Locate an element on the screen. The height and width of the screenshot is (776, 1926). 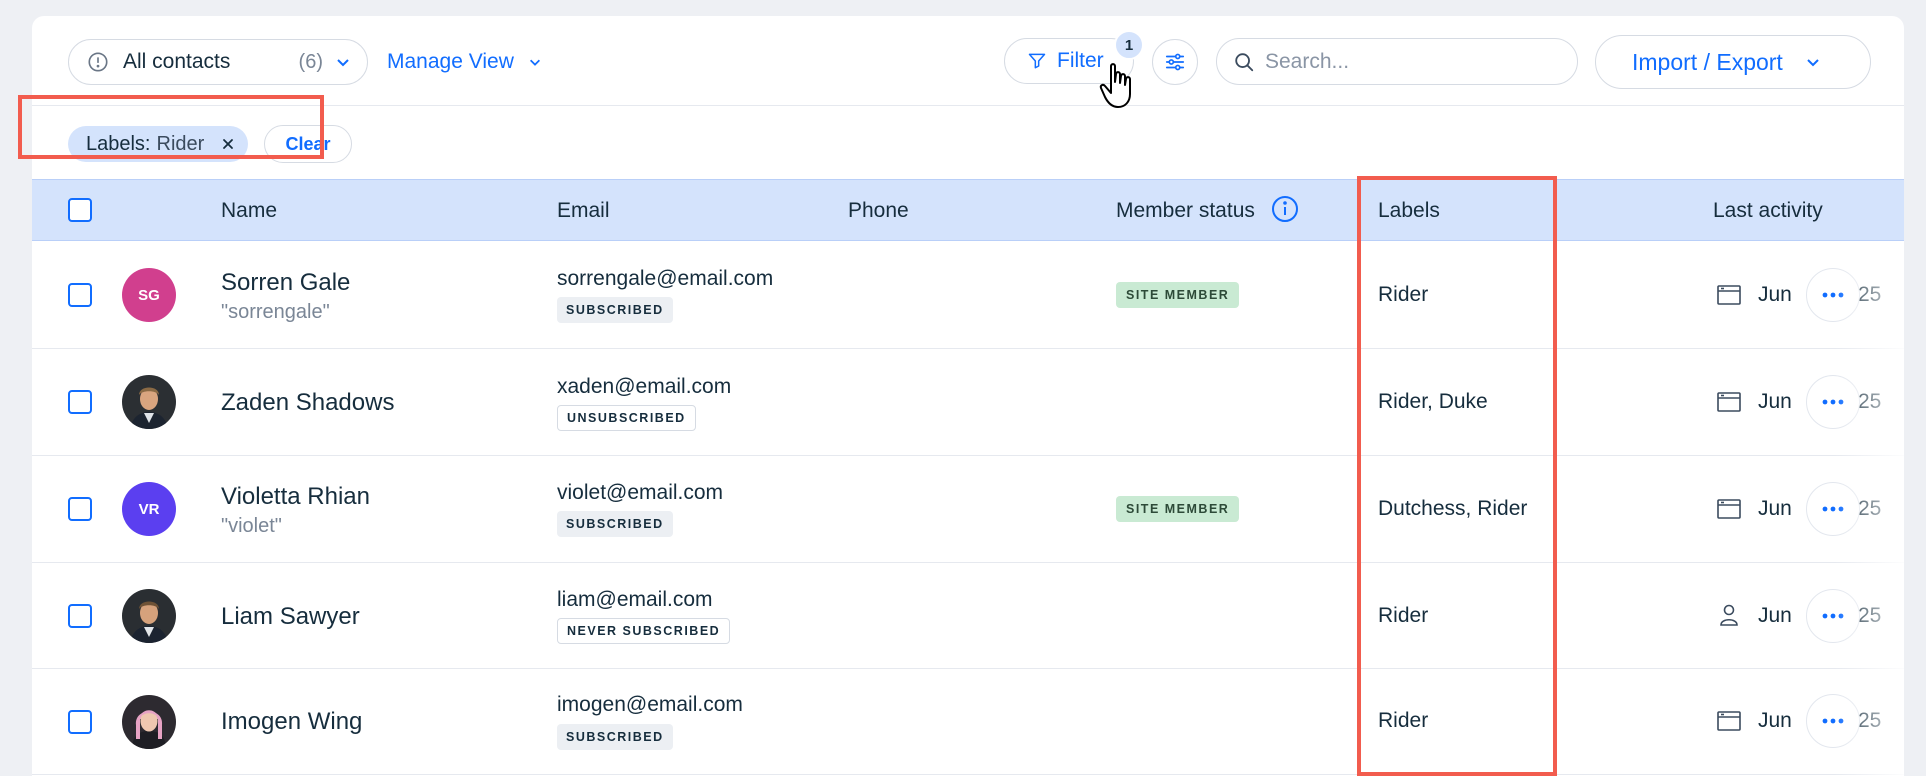
info-icon is located at coordinates (1285, 209).